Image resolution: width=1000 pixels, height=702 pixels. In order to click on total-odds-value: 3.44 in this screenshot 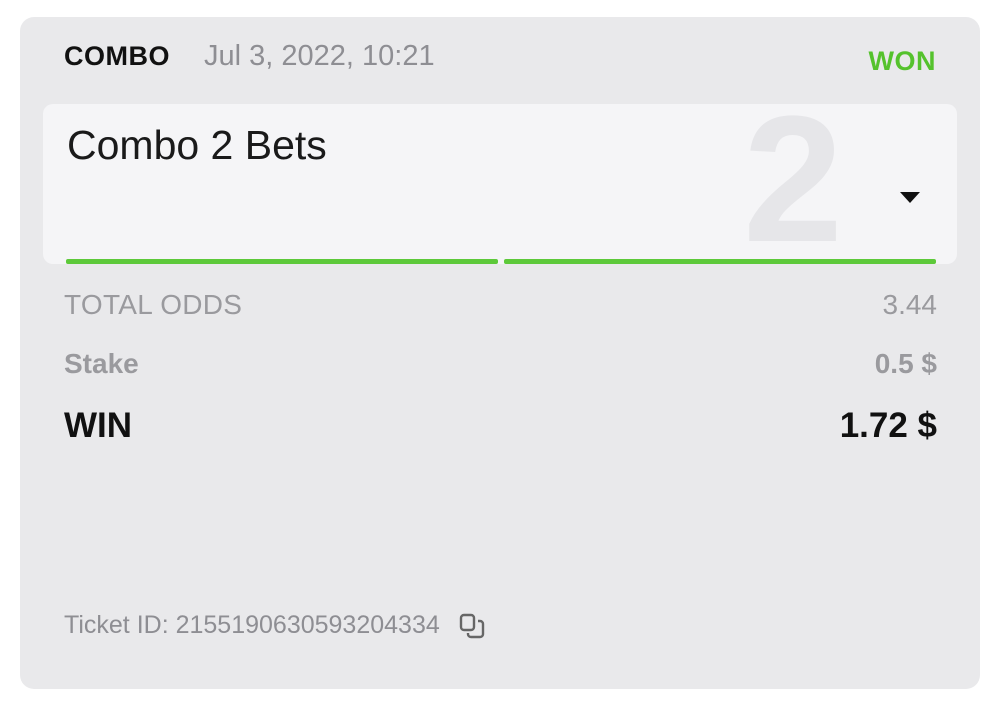, I will do `click(910, 304)`.